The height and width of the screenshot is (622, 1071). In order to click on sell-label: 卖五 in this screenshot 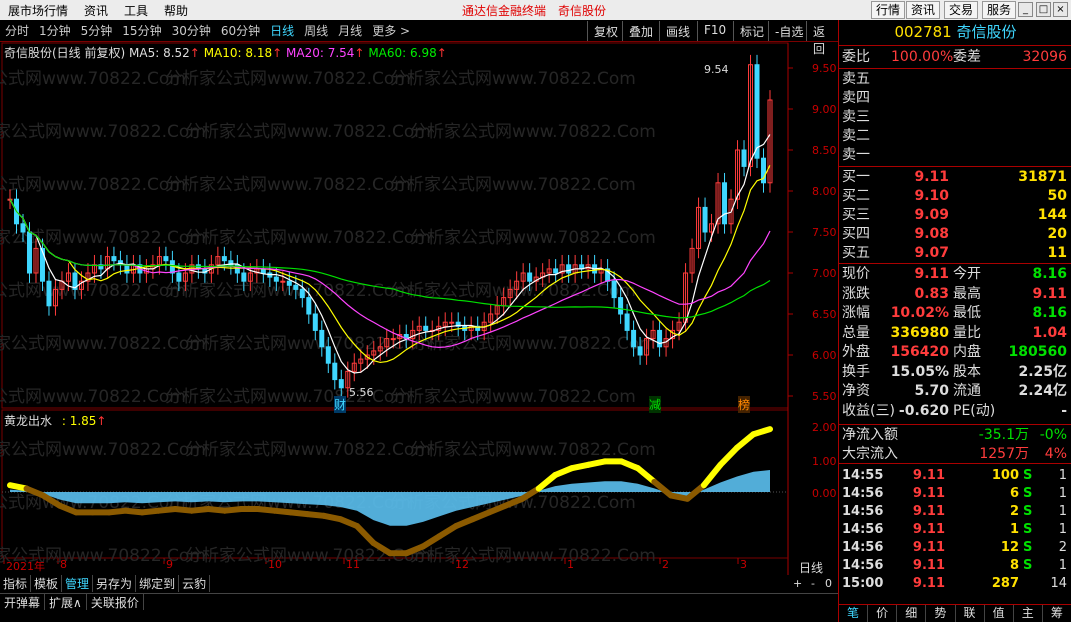, I will do `click(856, 79)`.